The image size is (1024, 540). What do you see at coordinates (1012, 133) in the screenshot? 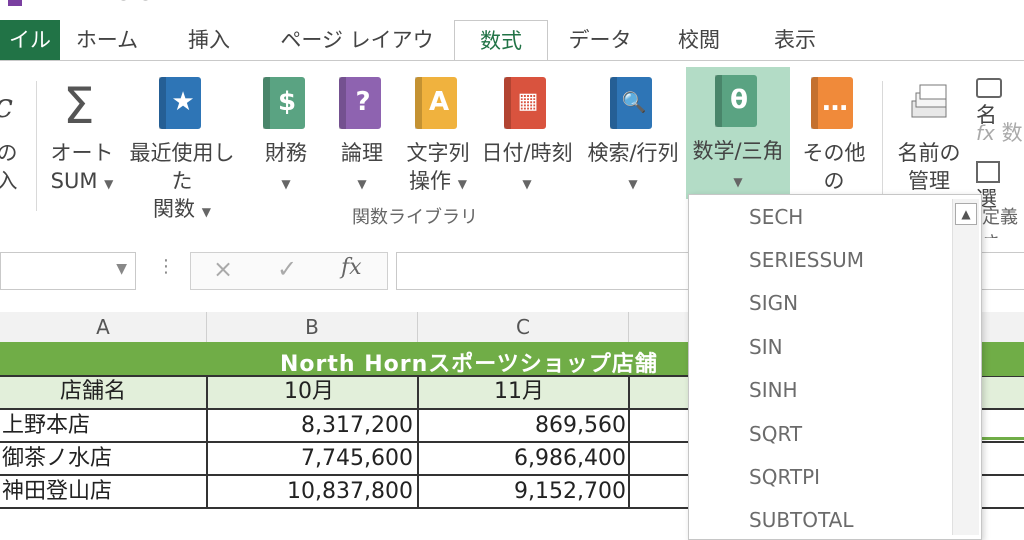
I see `use-in-formula-label: 数` at bounding box center [1012, 133].